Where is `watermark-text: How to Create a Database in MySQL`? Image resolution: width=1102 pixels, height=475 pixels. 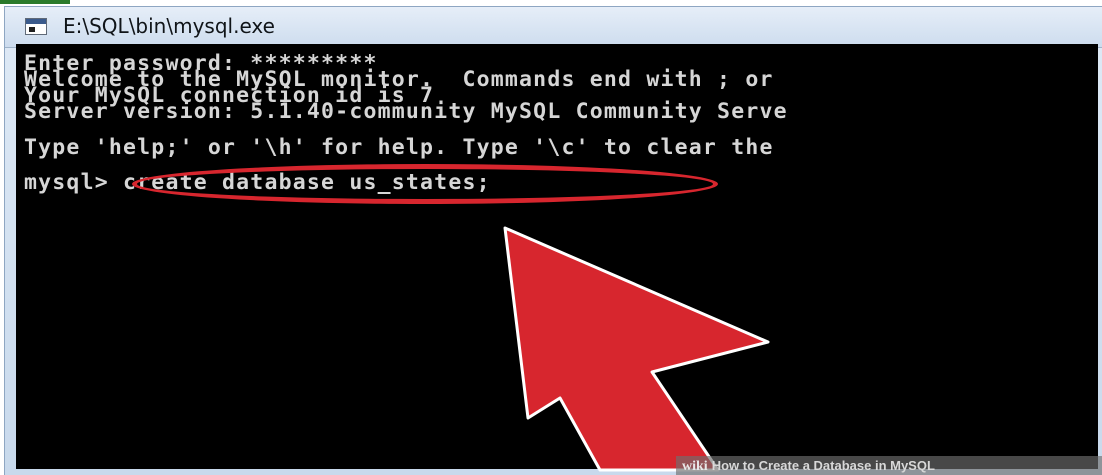 watermark-text: How to Create a Database in MySQL is located at coordinates (823, 465).